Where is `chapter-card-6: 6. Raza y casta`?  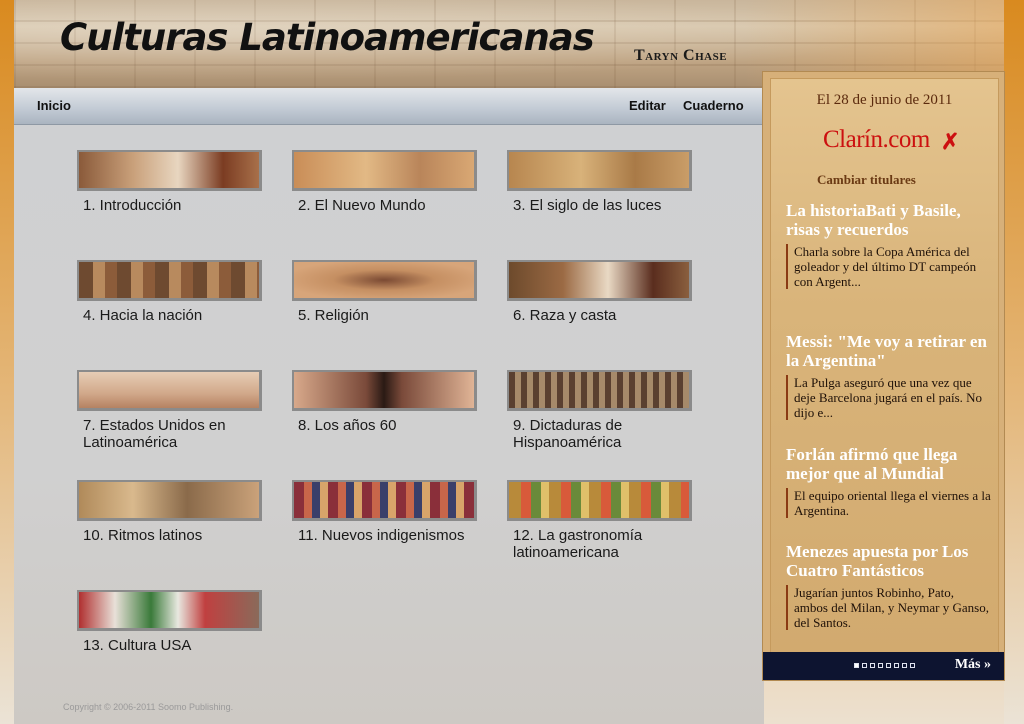 chapter-card-6: 6. Raza y casta is located at coordinates (599, 292).